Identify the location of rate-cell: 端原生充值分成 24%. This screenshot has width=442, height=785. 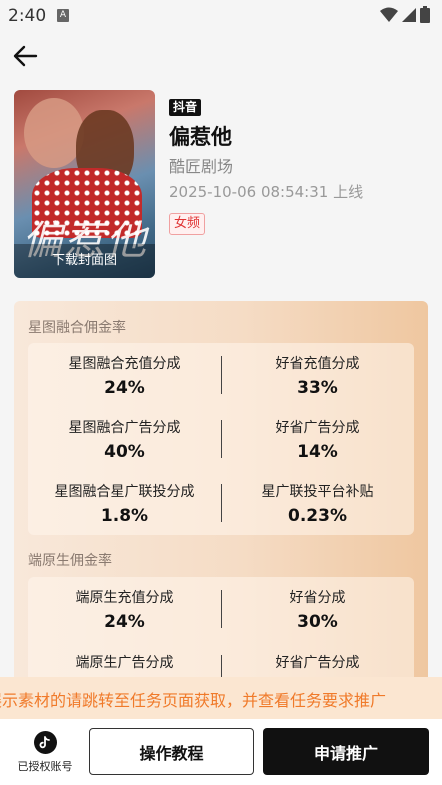
(124, 609).